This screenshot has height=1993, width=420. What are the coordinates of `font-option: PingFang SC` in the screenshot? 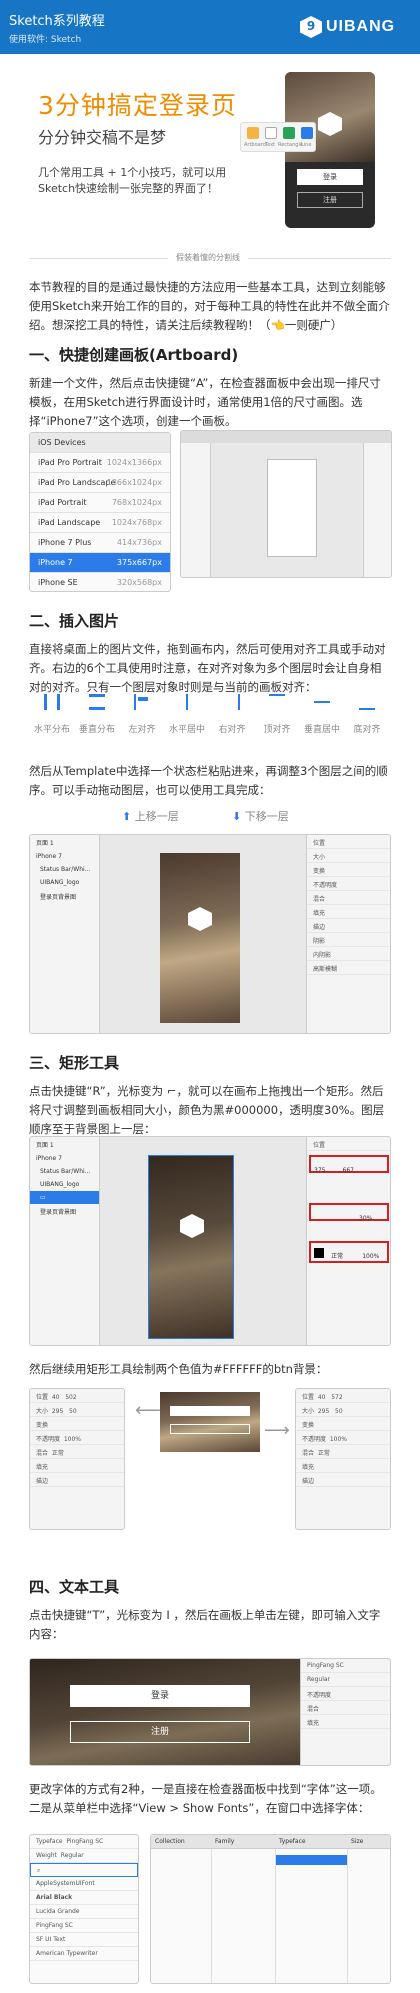 It's located at (84, 1926).